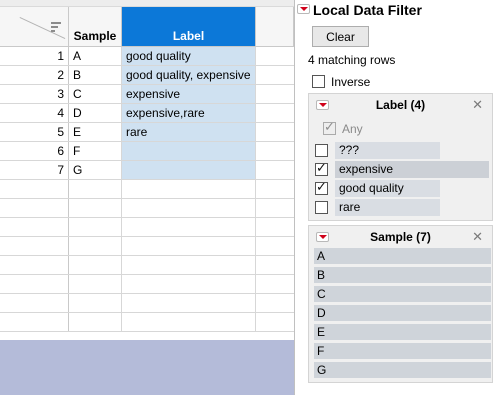 The width and height of the screenshot is (503, 395). What do you see at coordinates (402, 370) in the screenshot?
I see `sample-value-item: G` at bounding box center [402, 370].